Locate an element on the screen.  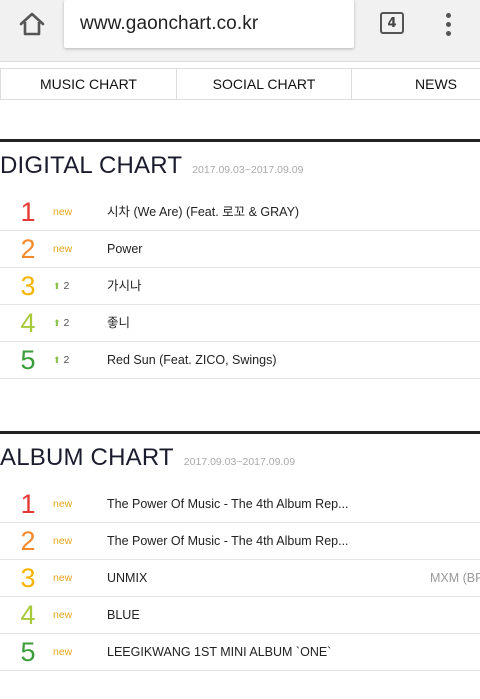
home-icon is located at coordinates (32, 24).